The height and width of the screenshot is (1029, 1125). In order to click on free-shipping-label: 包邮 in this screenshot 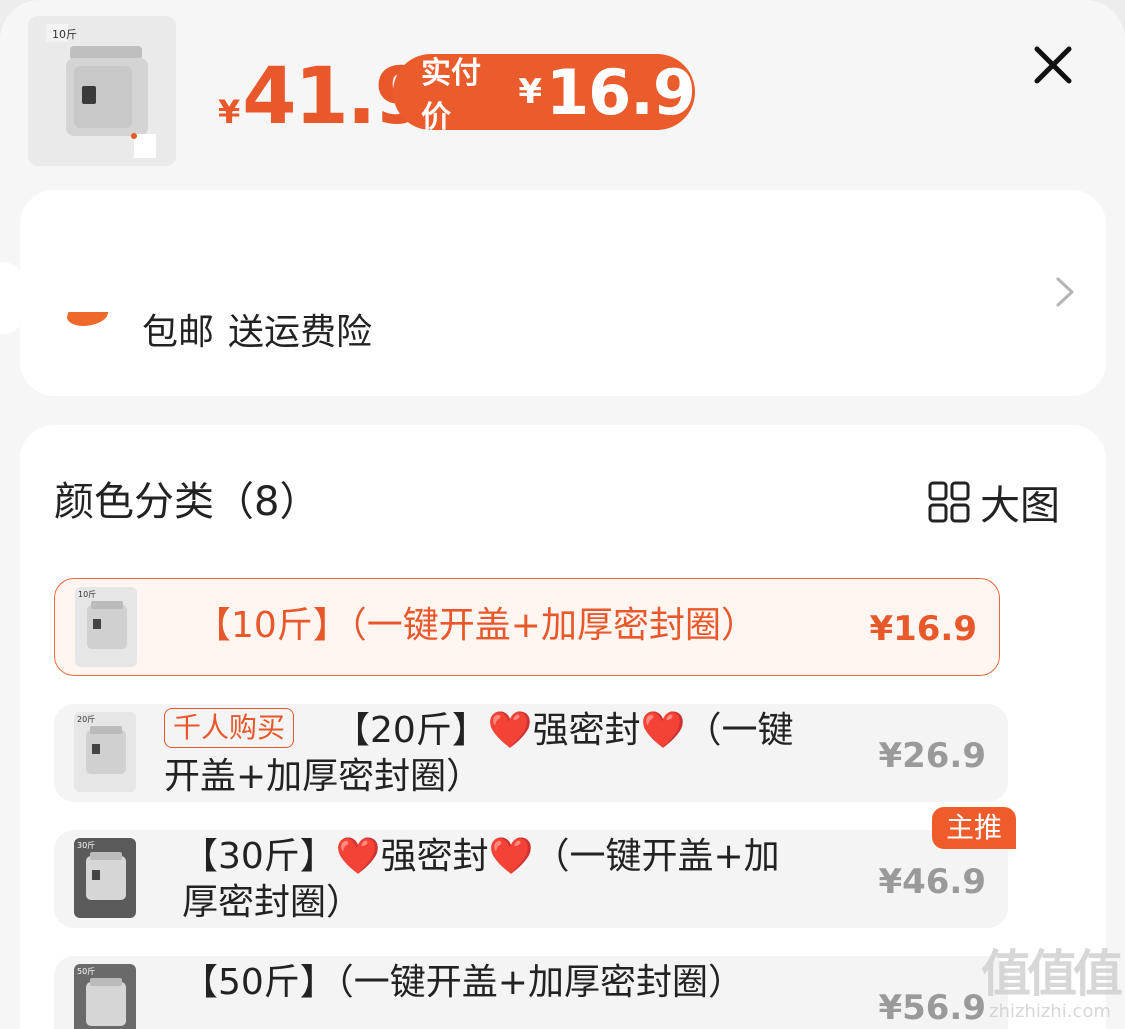, I will do `click(178, 330)`.